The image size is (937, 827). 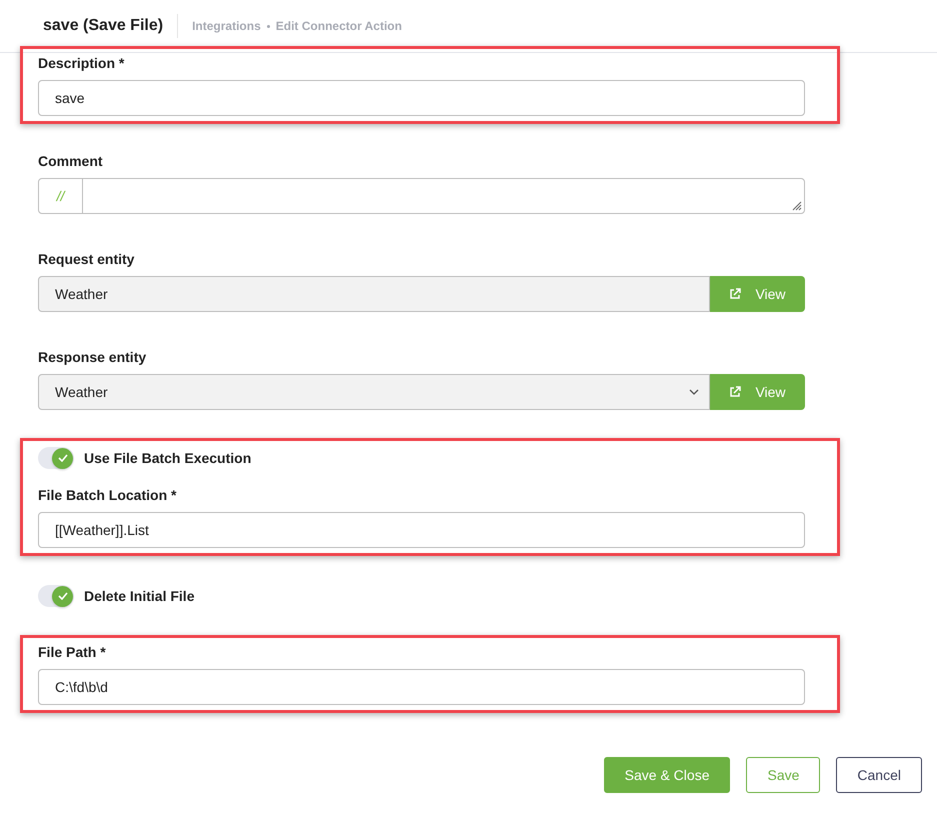 What do you see at coordinates (103, 26) in the screenshot?
I see `page-title: save (Save File)` at bounding box center [103, 26].